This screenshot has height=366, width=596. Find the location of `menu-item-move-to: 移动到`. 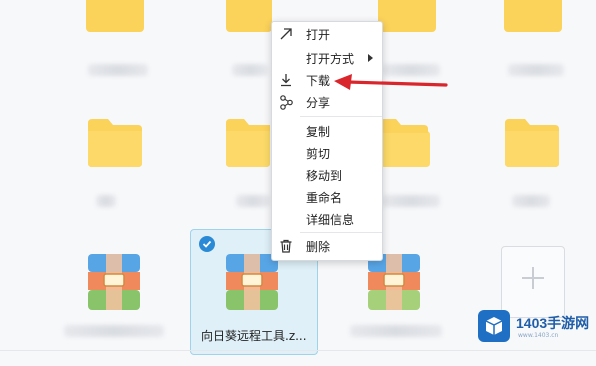

menu-item-move-to: 移动到 is located at coordinates (327, 175).